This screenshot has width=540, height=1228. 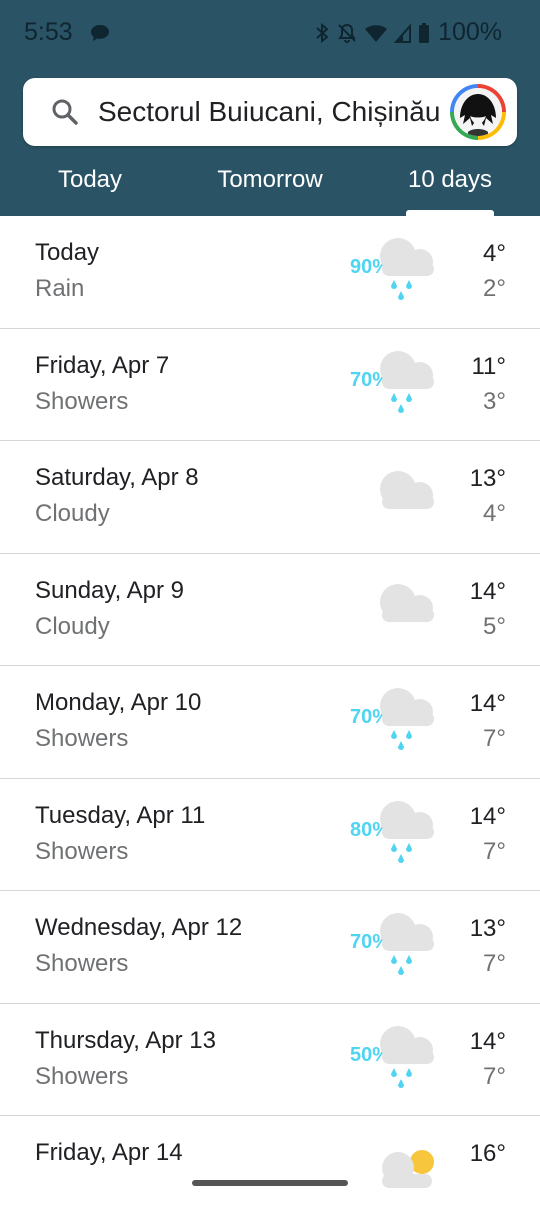 I want to click on notifications-off-icon, so click(x=347, y=33).